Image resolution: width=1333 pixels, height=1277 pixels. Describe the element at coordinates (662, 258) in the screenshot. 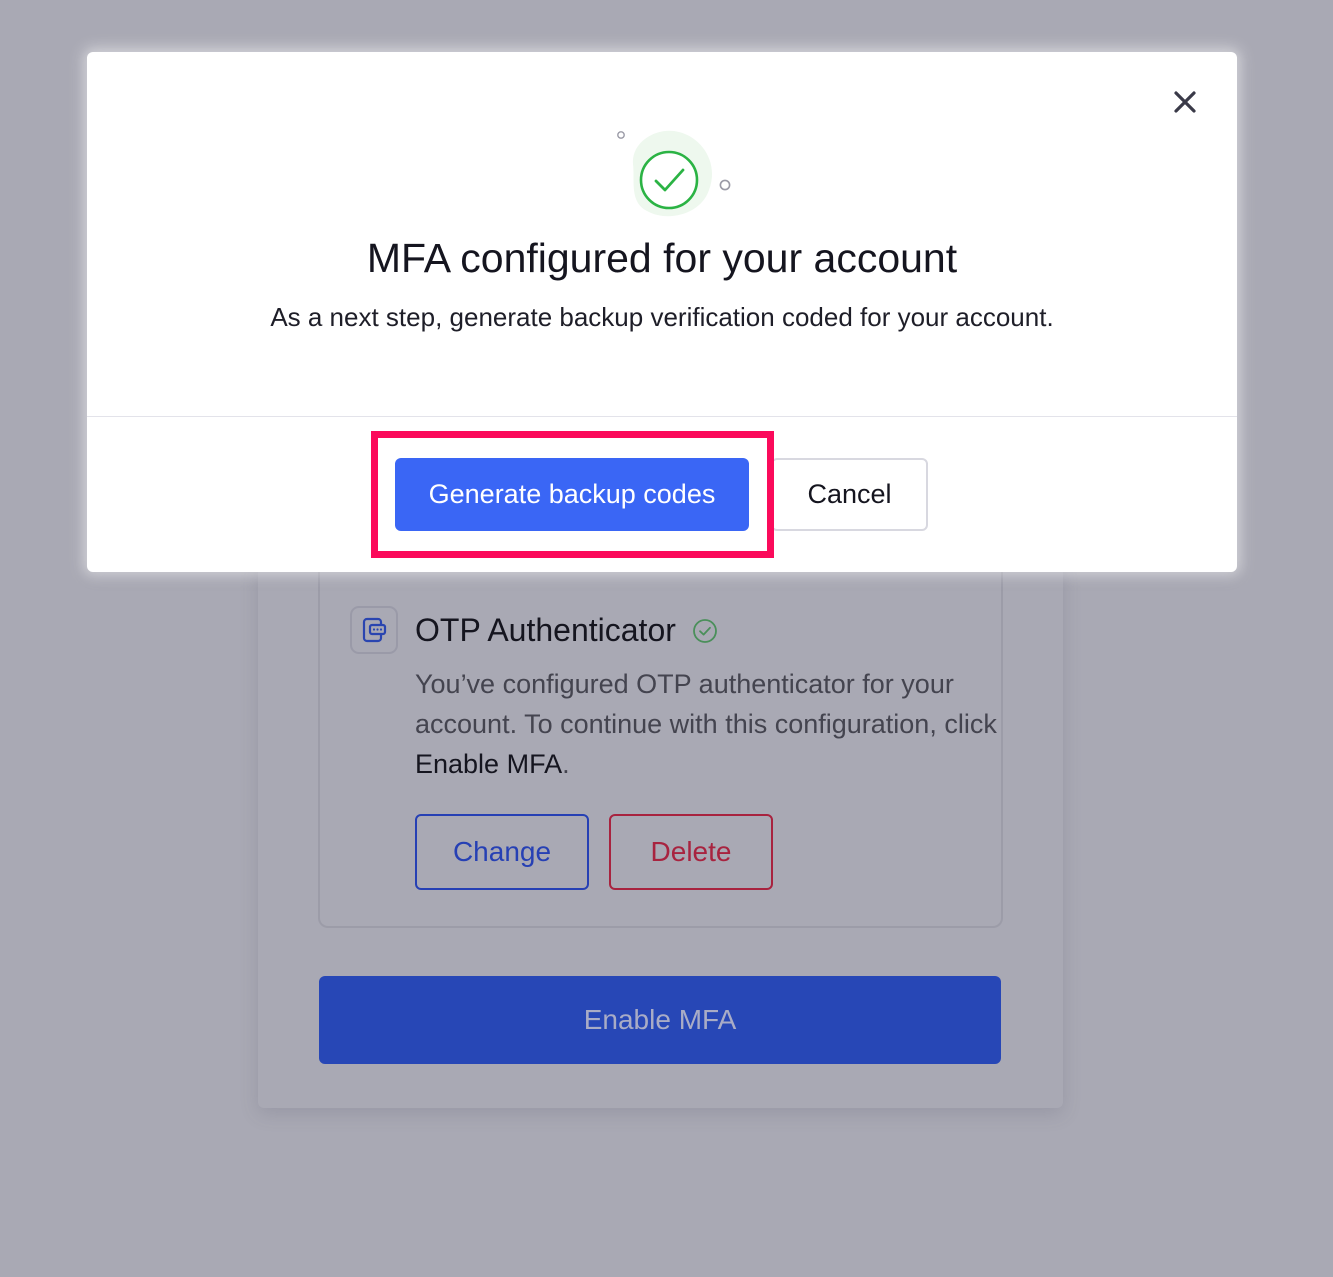

I see `modal-title: MFA configured for your account` at that location.